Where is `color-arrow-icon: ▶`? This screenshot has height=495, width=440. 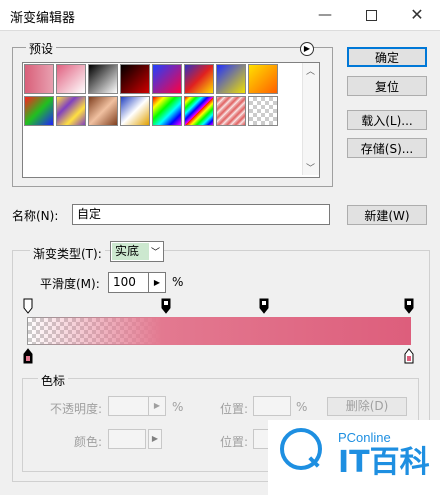
color-arrow-icon: ▶ is located at coordinates (155, 439).